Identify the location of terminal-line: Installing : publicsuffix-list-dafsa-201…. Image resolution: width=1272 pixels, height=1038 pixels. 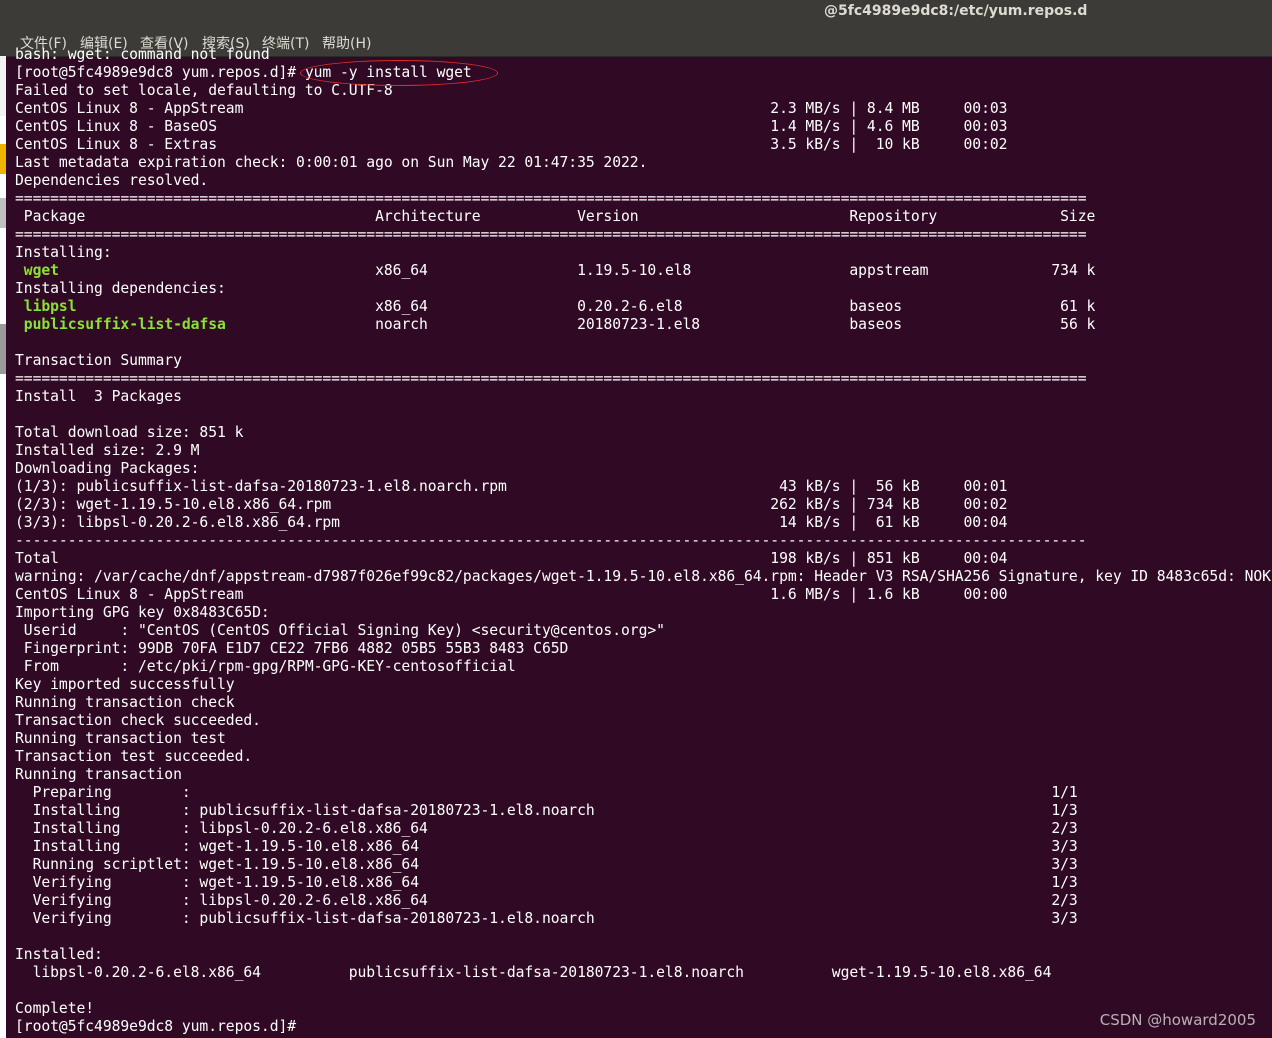
(546, 810).